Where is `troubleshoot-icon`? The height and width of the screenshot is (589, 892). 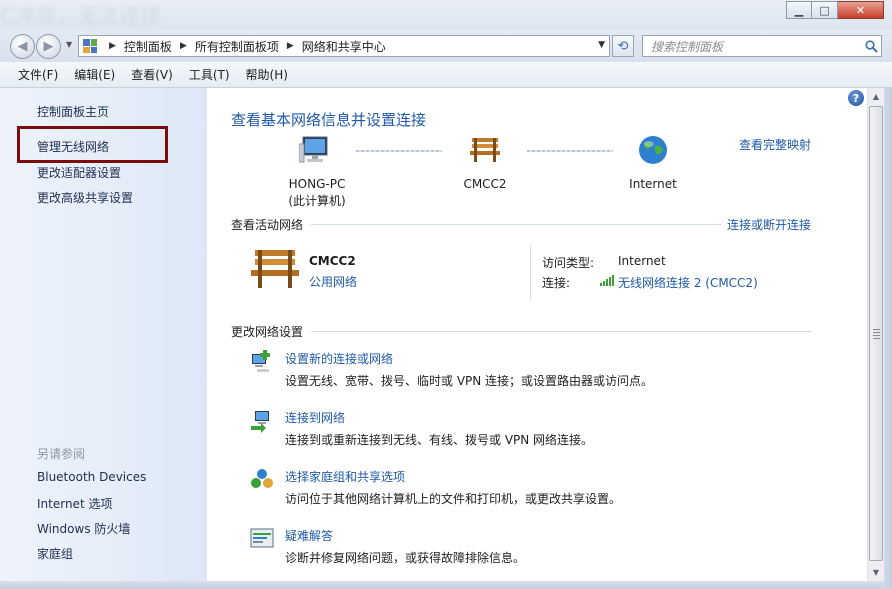 troubleshoot-icon is located at coordinates (262, 538).